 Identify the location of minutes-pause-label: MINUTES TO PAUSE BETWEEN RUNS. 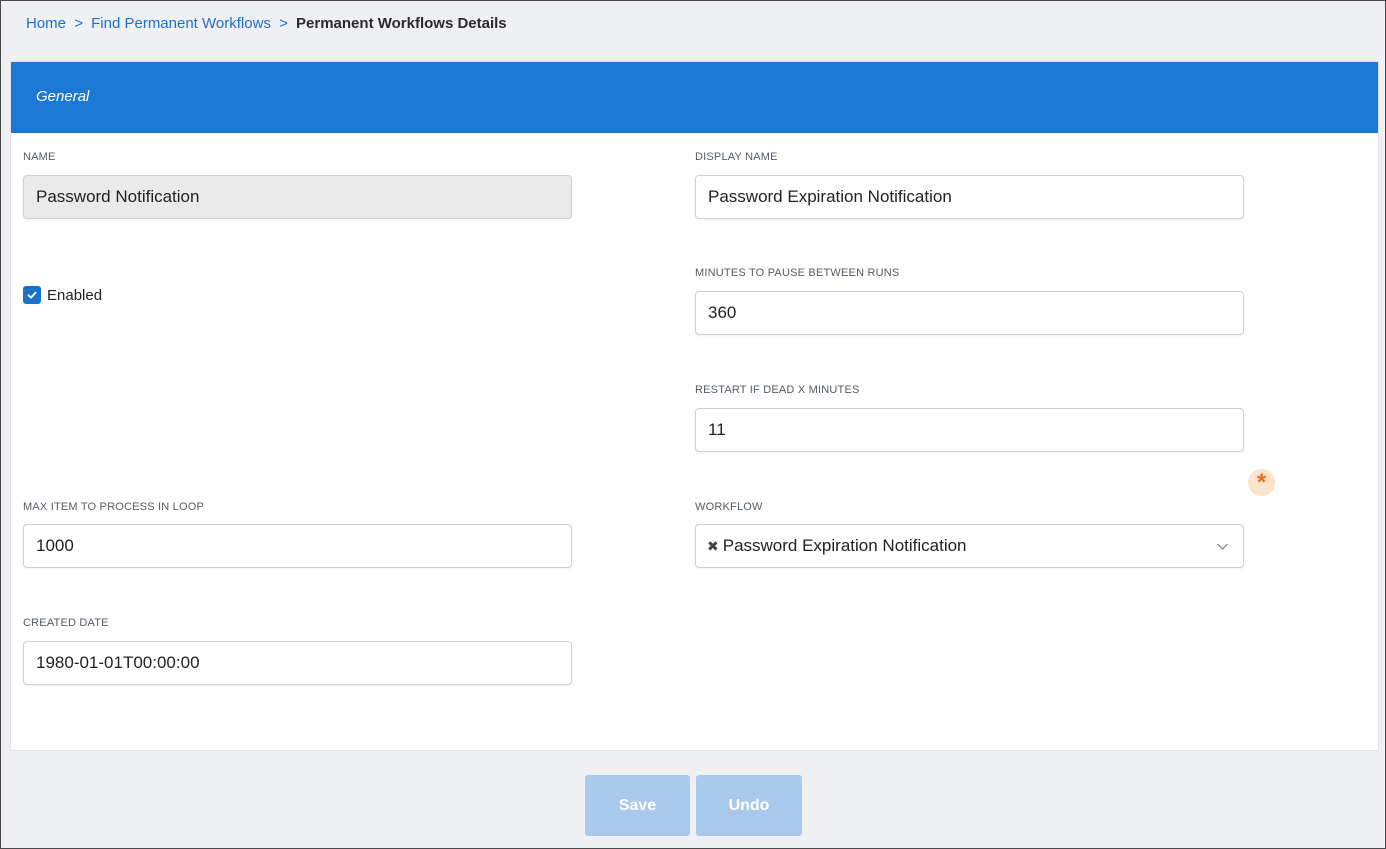
(797, 273).